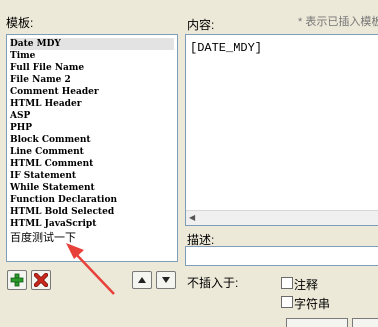  Describe the element at coordinates (90, 269) in the screenshot. I see `annotation-arrow` at that location.